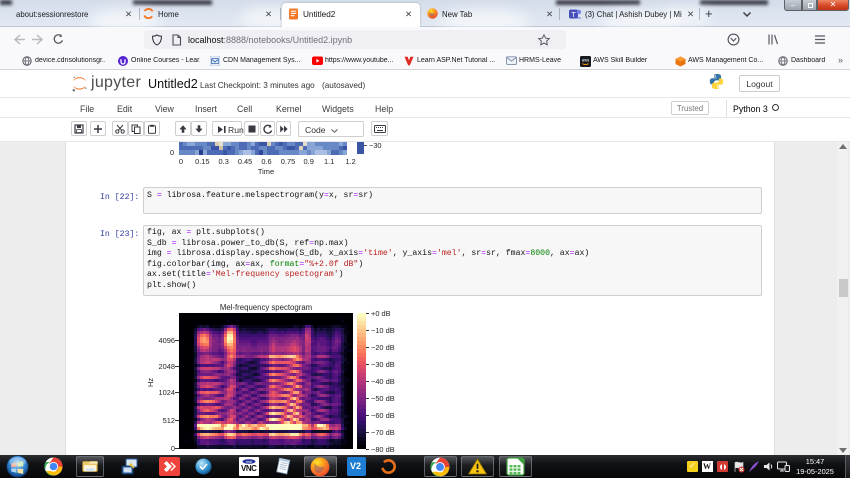  Describe the element at coordinates (585, 60) in the screenshot. I see `svg-text: aws` at that location.